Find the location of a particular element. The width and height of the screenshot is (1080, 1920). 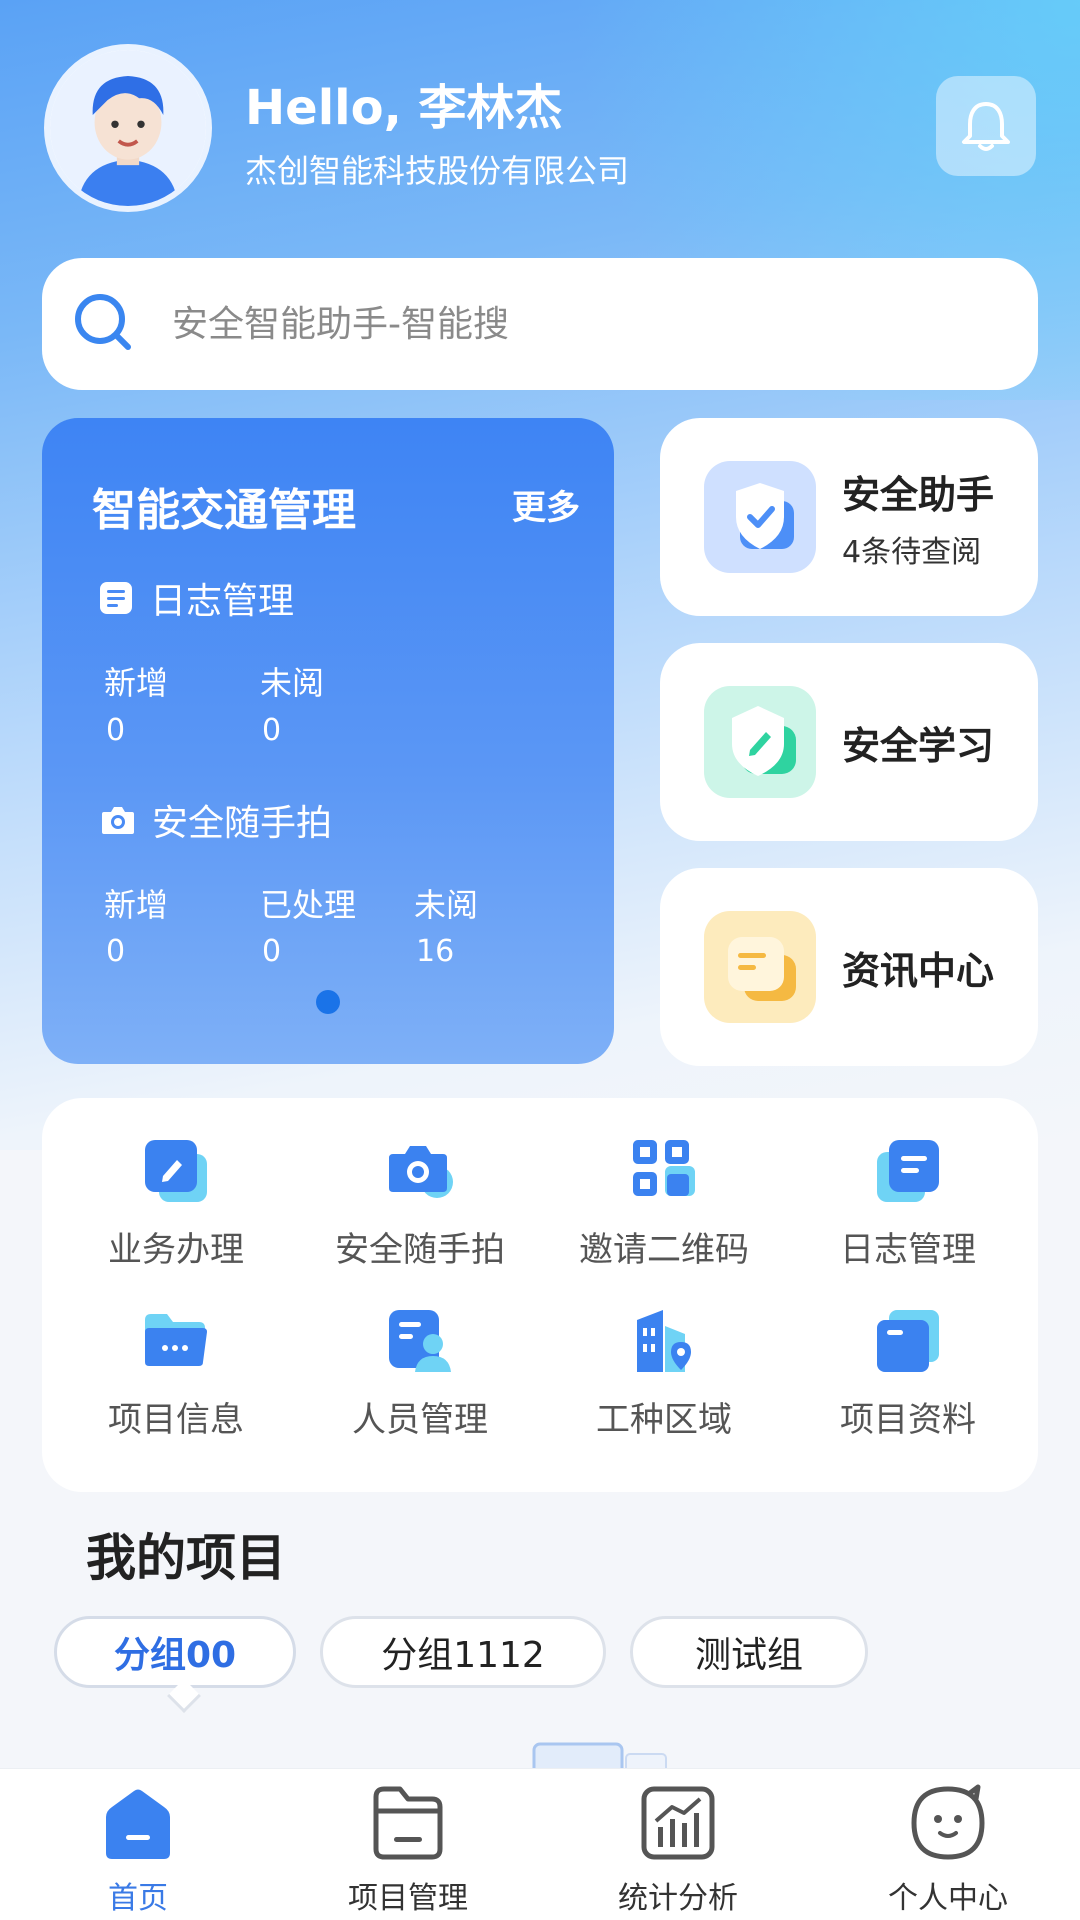

folder-icon is located at coordinates (176, 1340).